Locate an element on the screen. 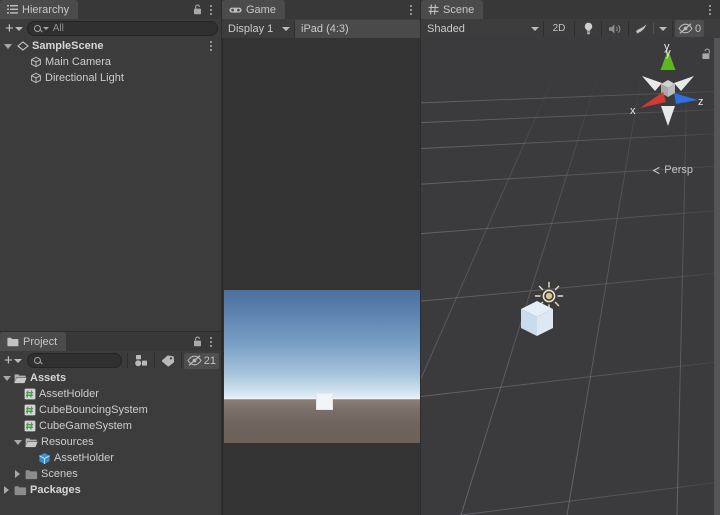 This screenshot has height=515, width=720. eye-off-icon is located at coordinates (194, 360).